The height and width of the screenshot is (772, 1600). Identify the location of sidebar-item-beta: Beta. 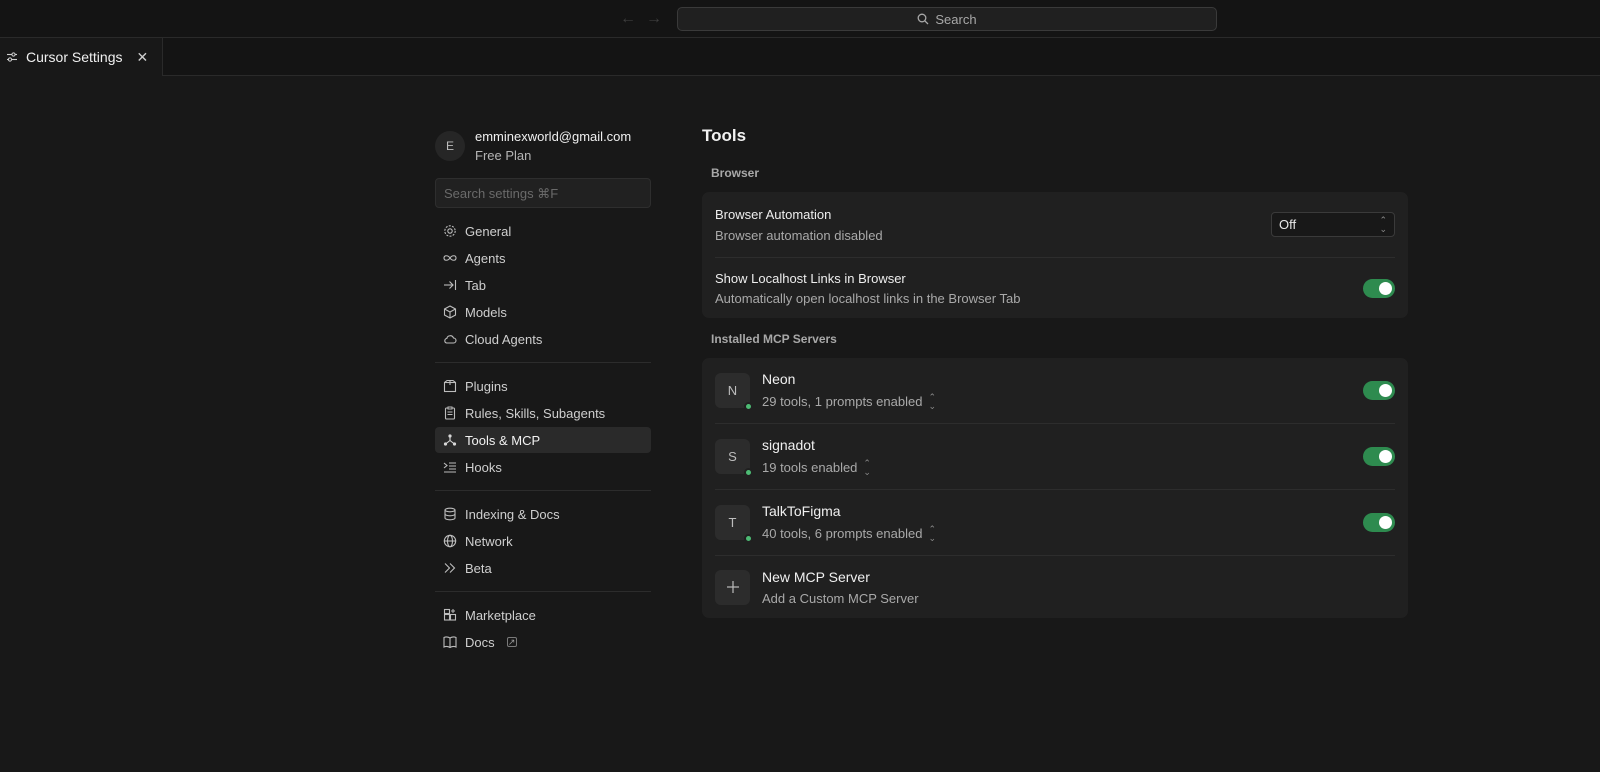
(543, 568).